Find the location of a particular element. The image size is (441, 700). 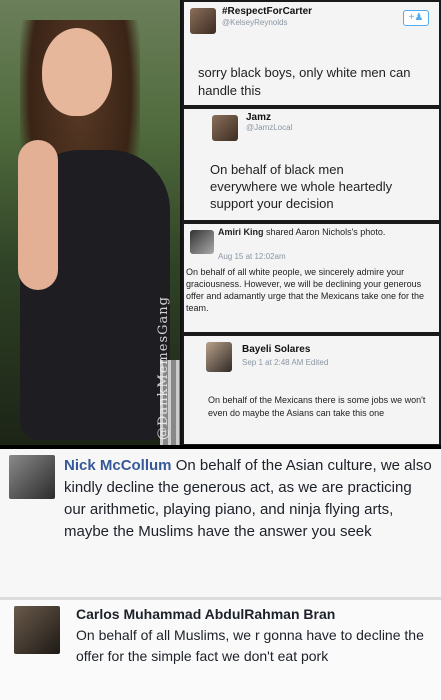

tweet-author-handle: @KelseyReynolds is located at coordinates (254, 22).